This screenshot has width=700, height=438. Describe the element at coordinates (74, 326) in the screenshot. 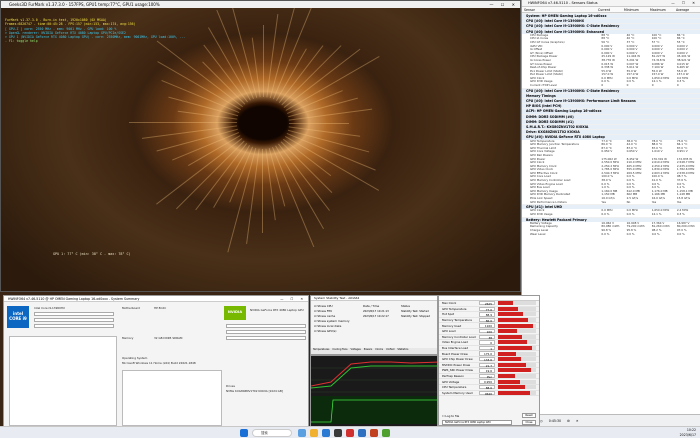

I see `cpu-field` at that location.